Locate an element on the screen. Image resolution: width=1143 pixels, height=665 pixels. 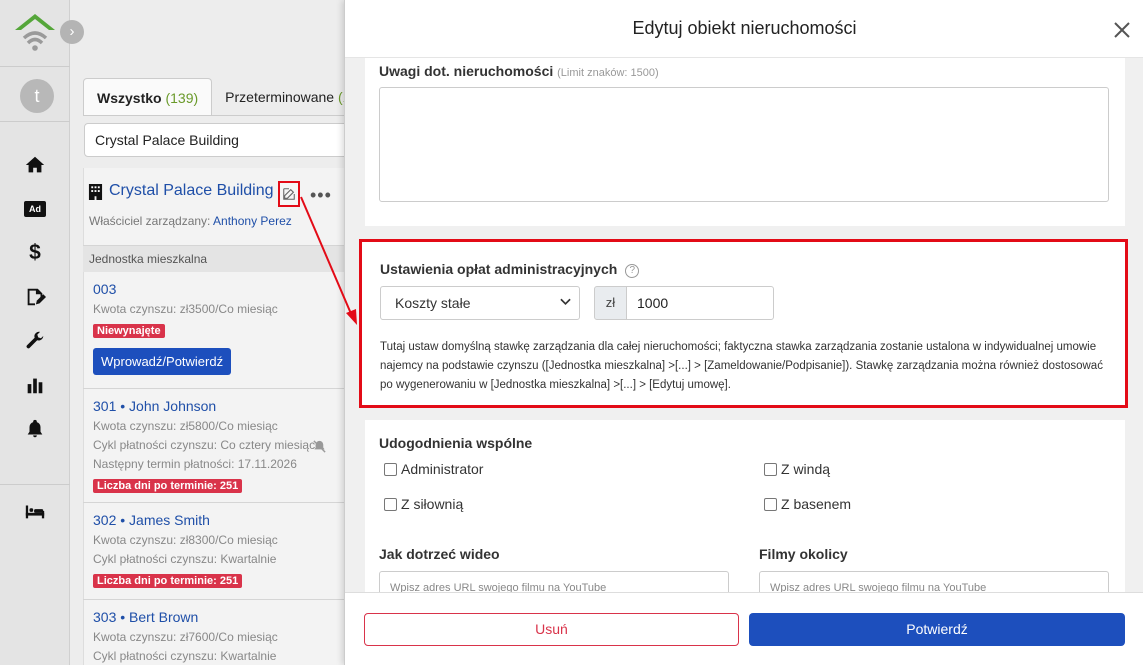
close-icon is located at coordinates (1122, 30).